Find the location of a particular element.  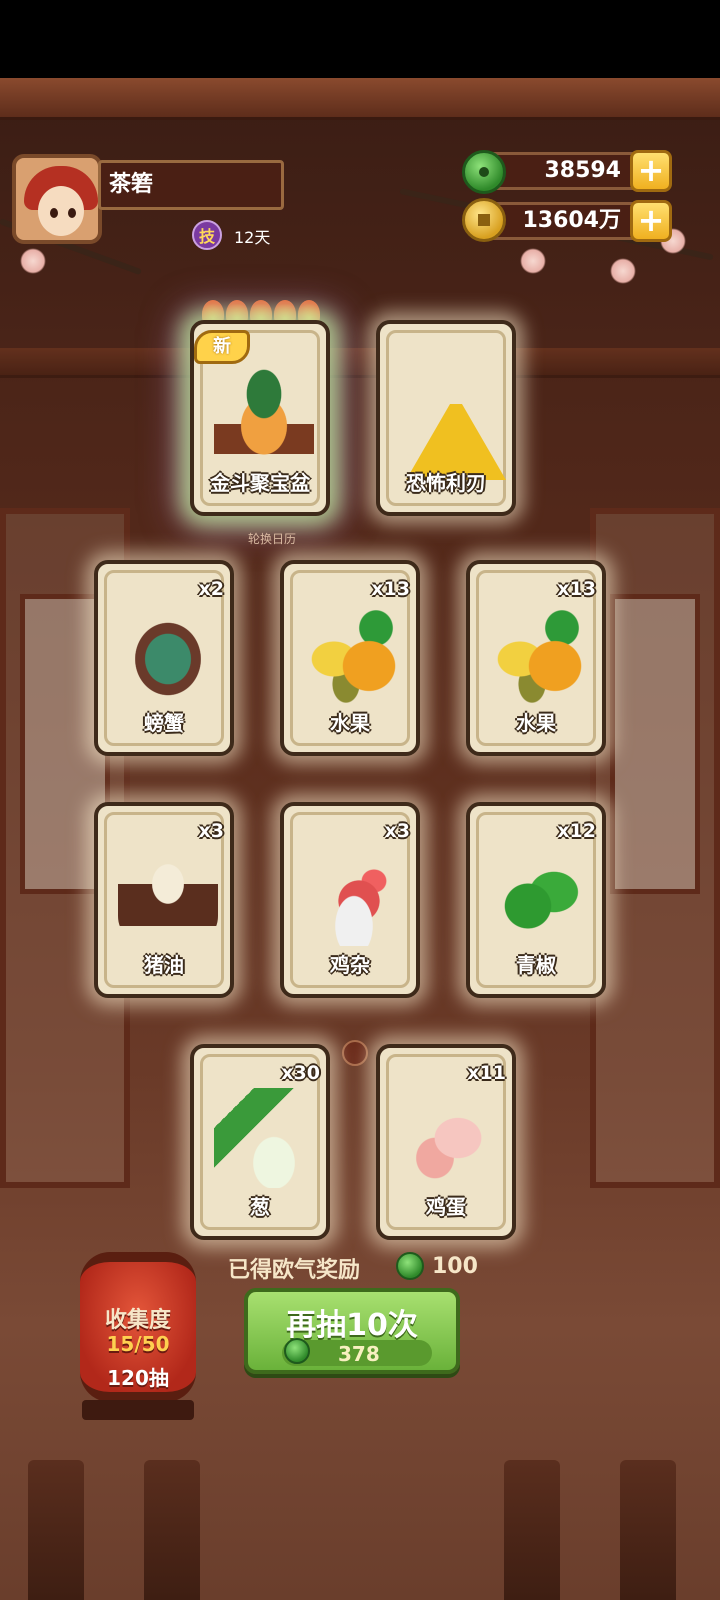

card-label: 螃蟹 is located at coordinates (164, 723).